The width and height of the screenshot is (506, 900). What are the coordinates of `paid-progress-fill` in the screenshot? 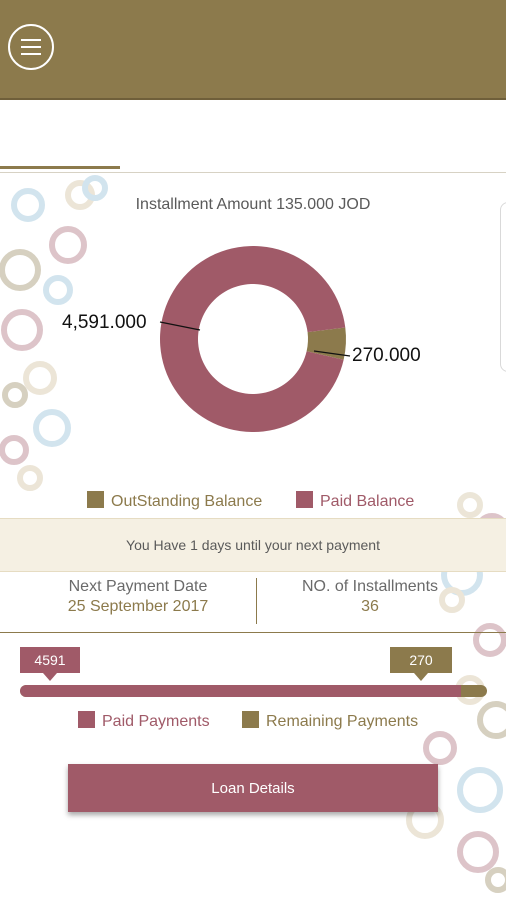 It's located at (240, 691).